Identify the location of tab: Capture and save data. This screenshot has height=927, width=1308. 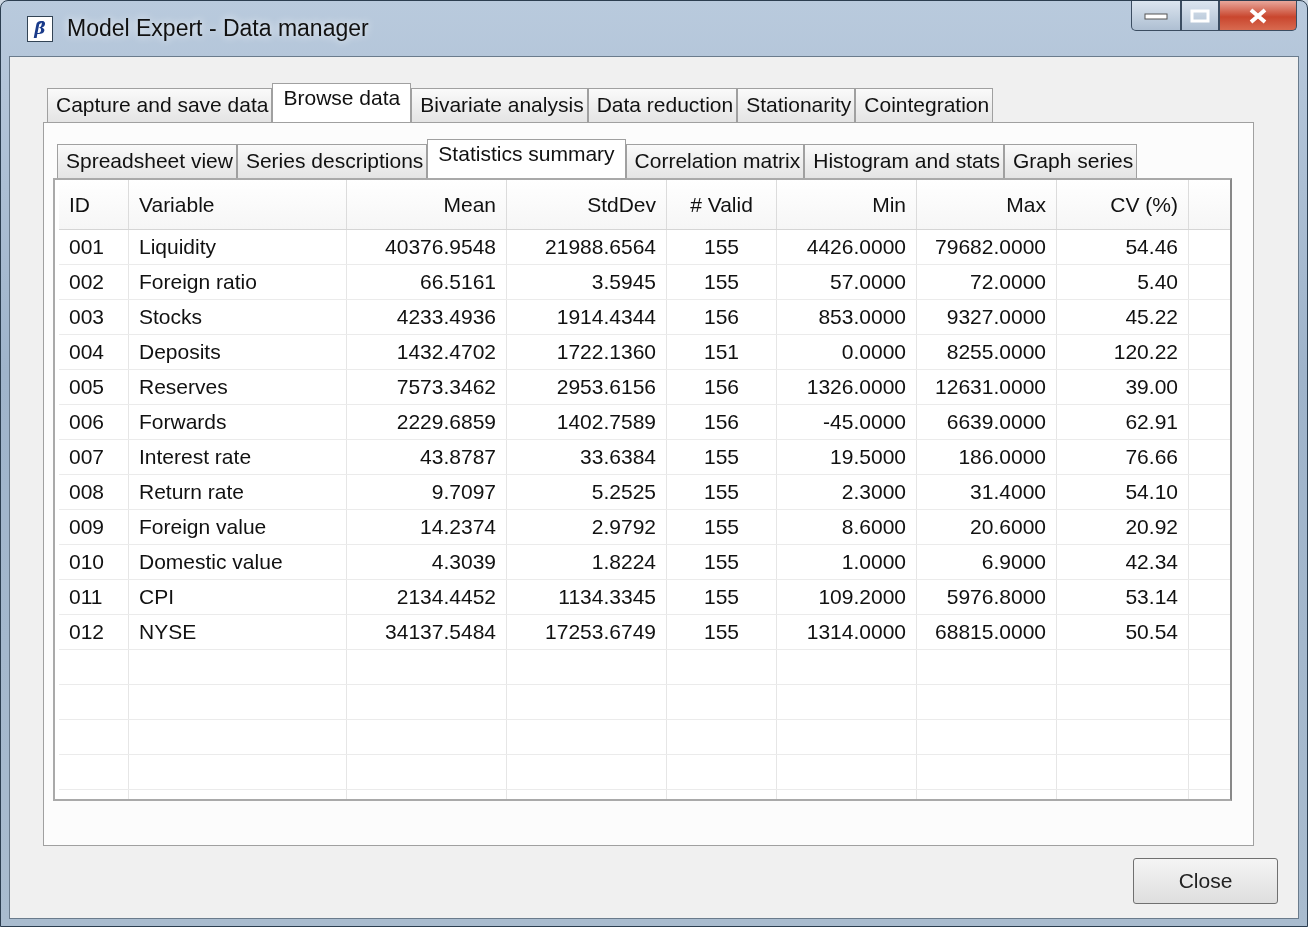
(160, 105).